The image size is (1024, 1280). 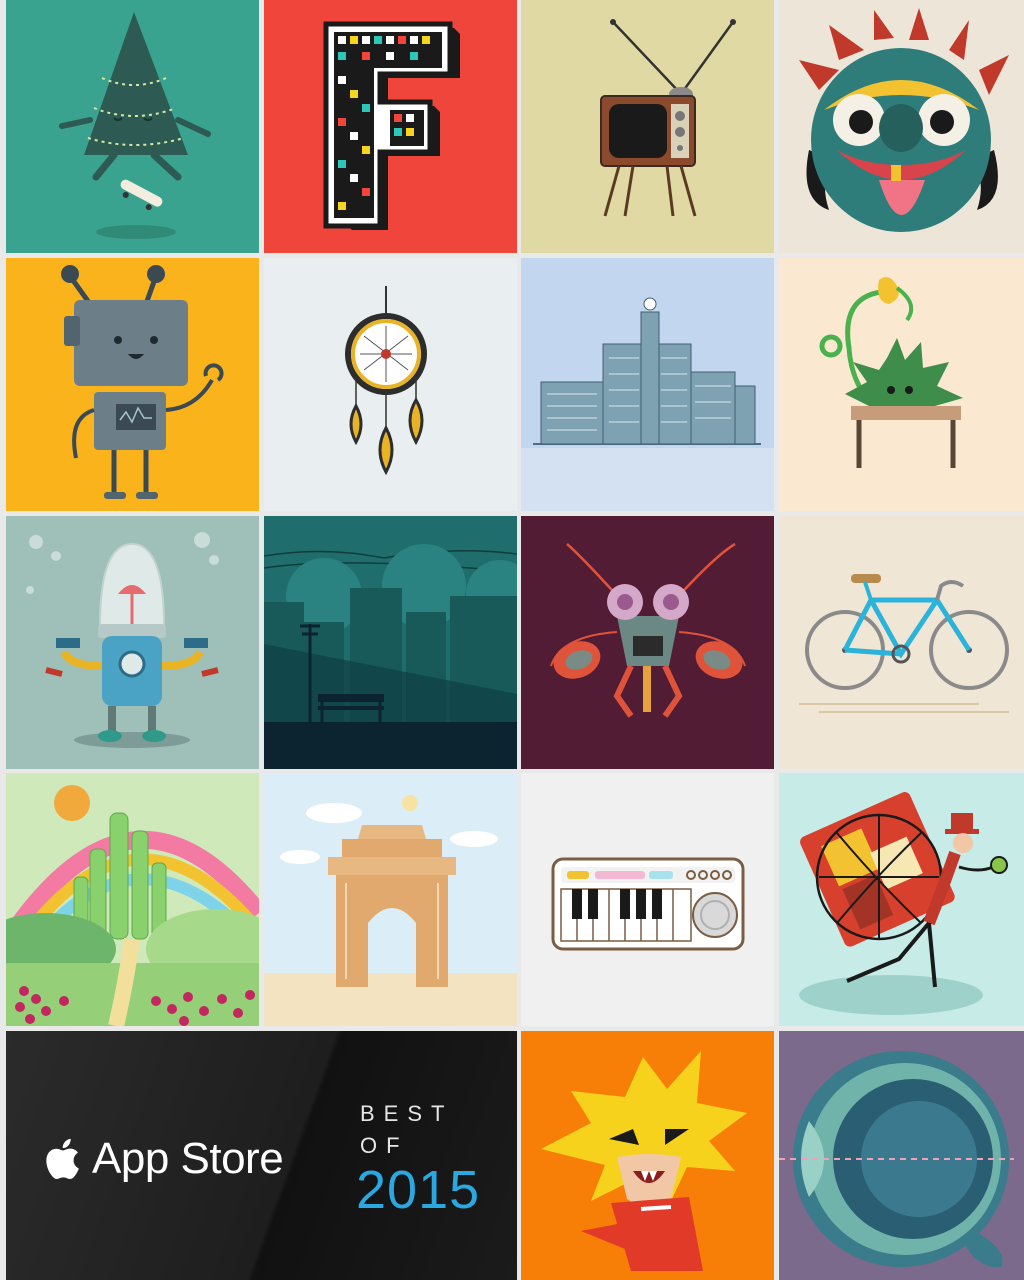 I want to click on retro-tv-icon, so click(x=647, y=126).